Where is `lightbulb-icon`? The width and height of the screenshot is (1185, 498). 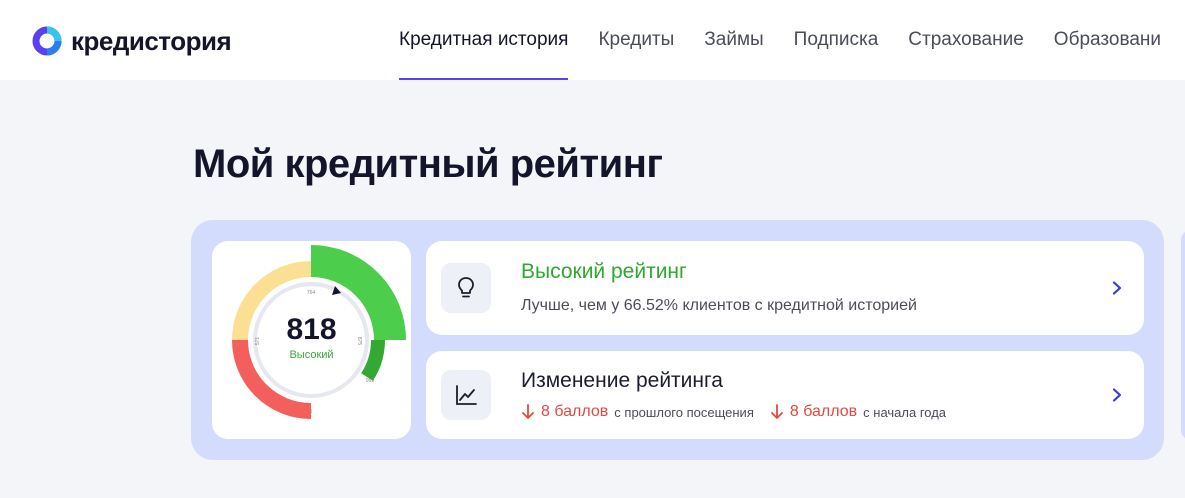
lightbulb-icon is located at coordinates (466, 287).